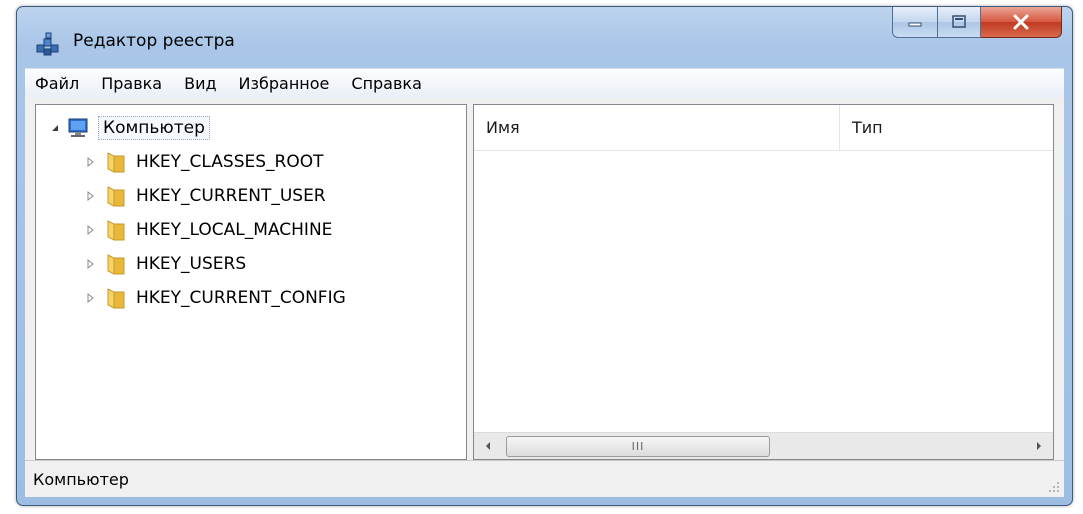 Image resolution: width=1083 pixels, height=514 pixels. I want to click on scroll-left-button, so click(488, 446).